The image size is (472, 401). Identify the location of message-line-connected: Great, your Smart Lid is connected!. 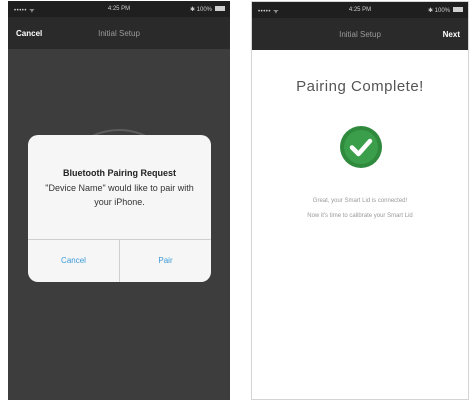
(360, 201).